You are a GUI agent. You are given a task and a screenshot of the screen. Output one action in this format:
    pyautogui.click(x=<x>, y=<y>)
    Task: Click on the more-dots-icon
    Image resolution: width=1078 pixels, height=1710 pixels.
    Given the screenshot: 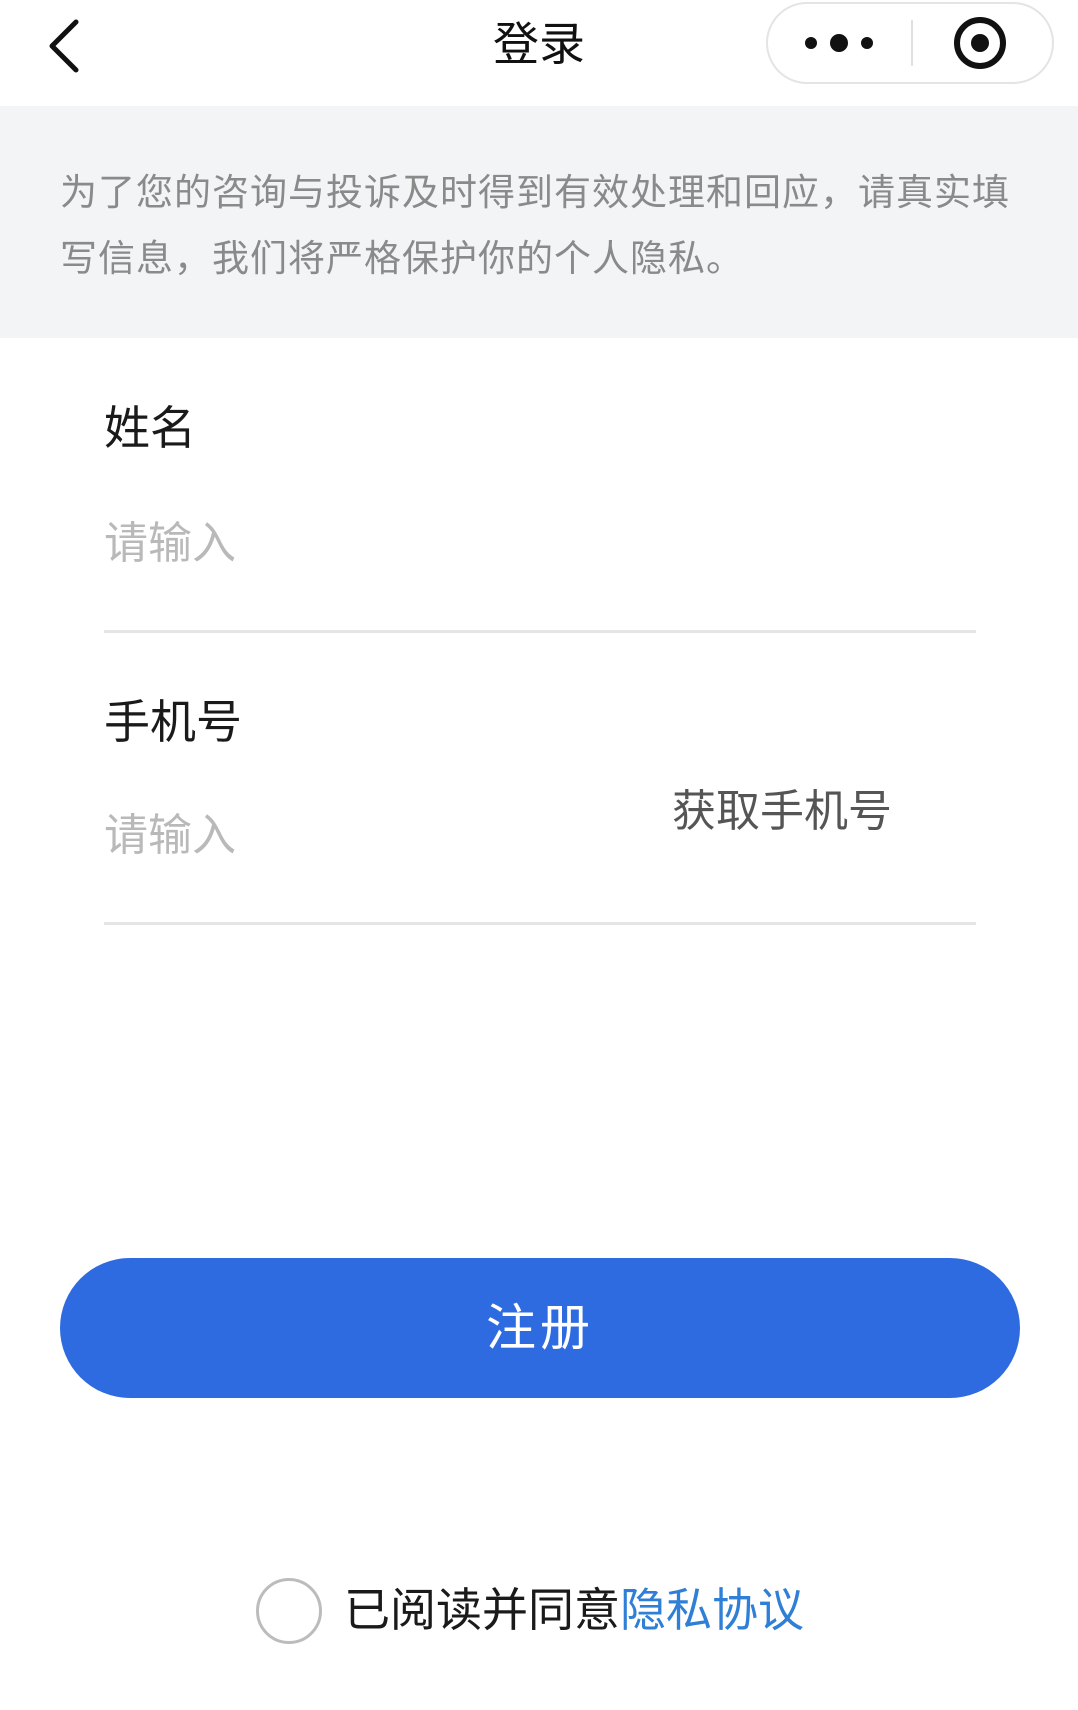 What is the action you would take?
    pyautogui.click(x=839, y=43)
    